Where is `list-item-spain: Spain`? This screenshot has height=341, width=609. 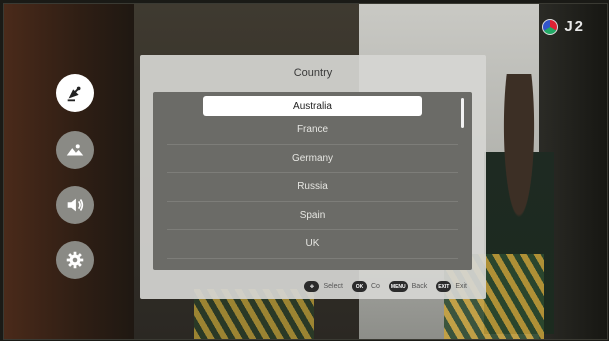 list-item-spain: Spain is located at coordinates (312, 216).